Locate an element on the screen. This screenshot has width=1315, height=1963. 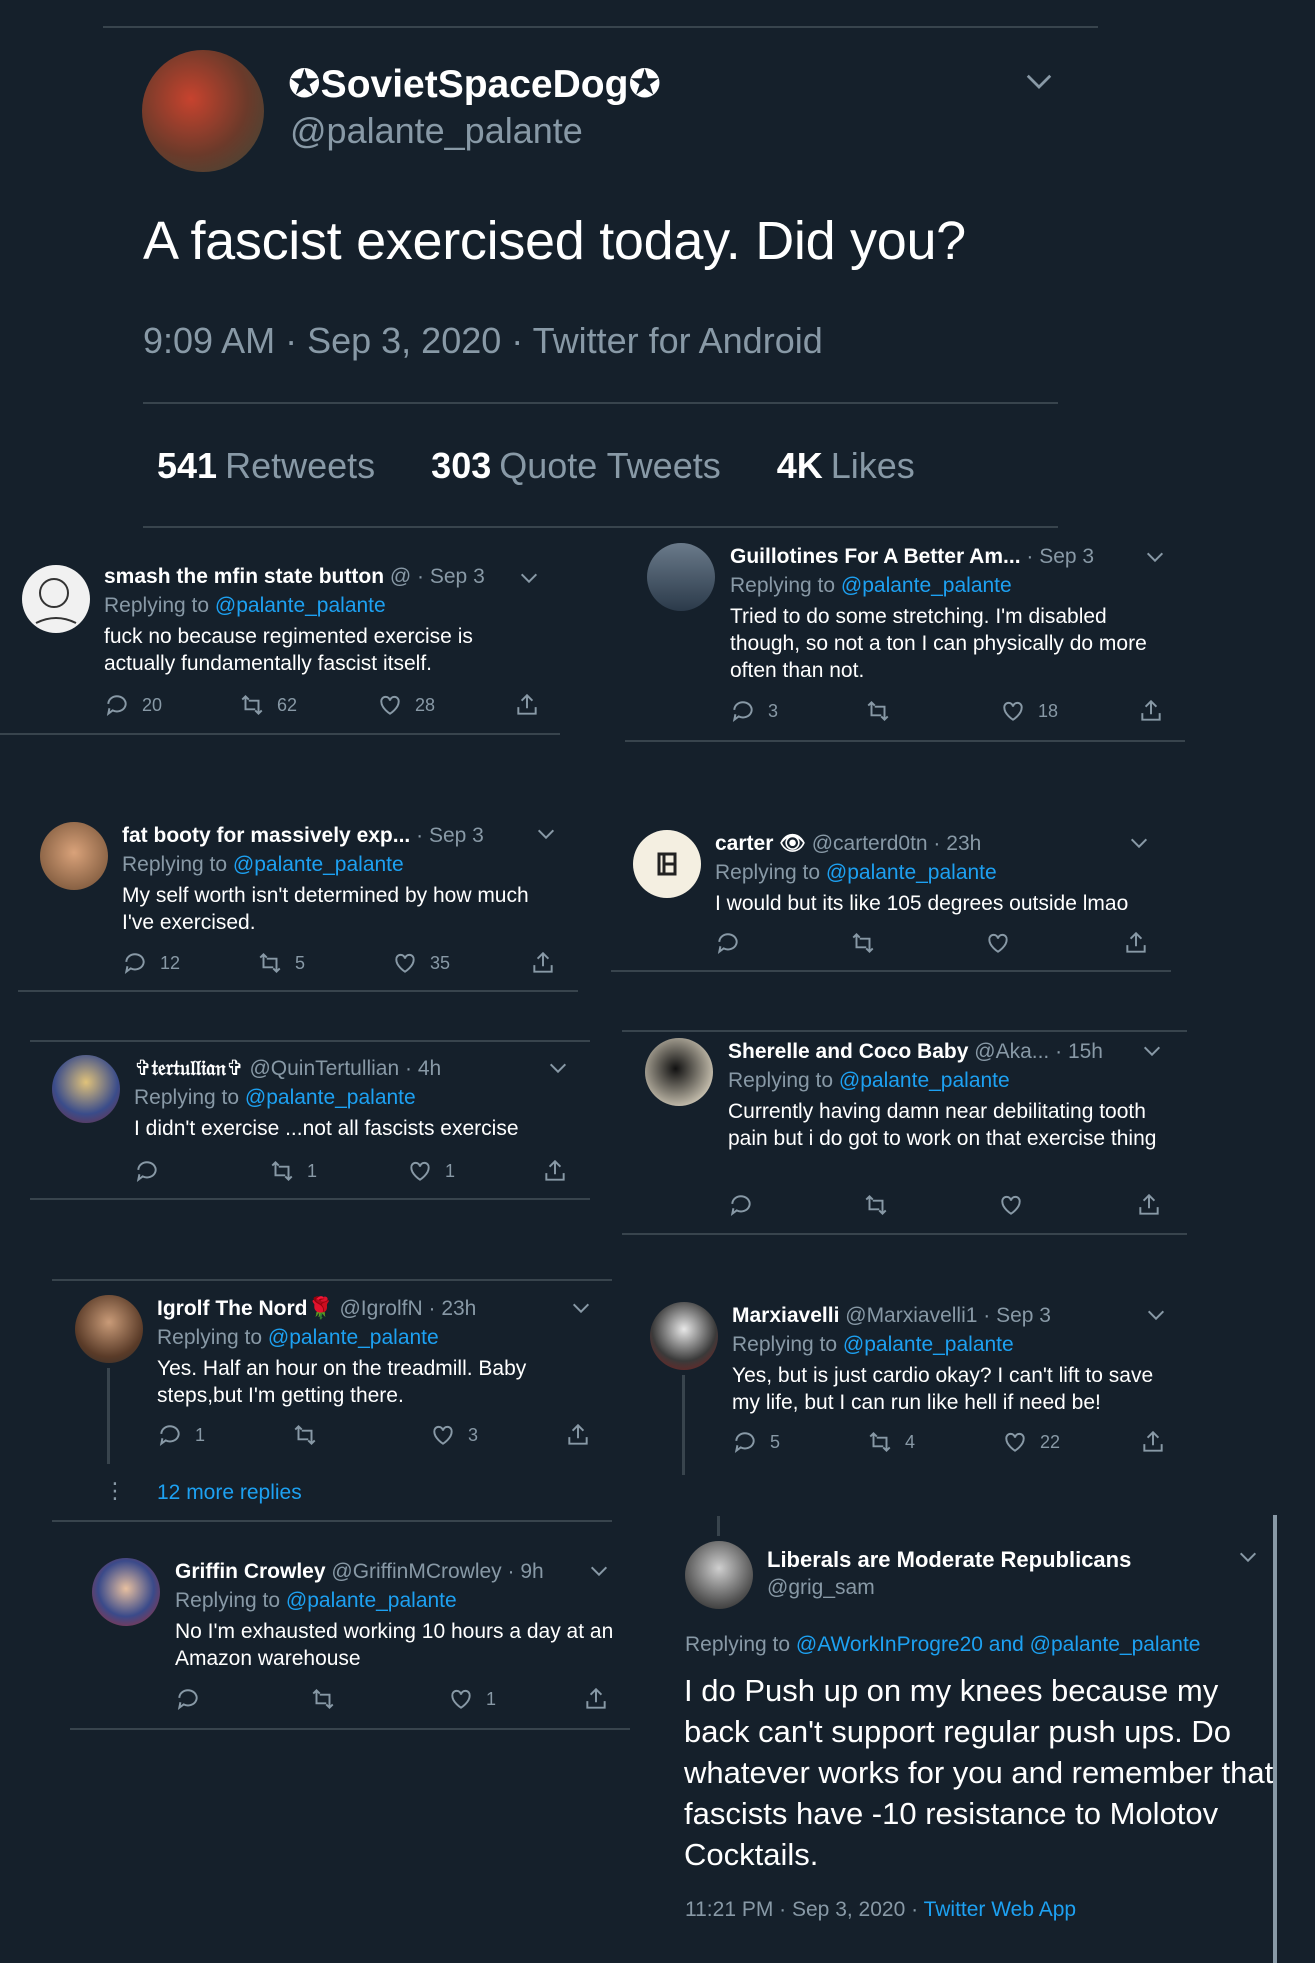
like-button: 18 is located at coordinates (1029, 711).